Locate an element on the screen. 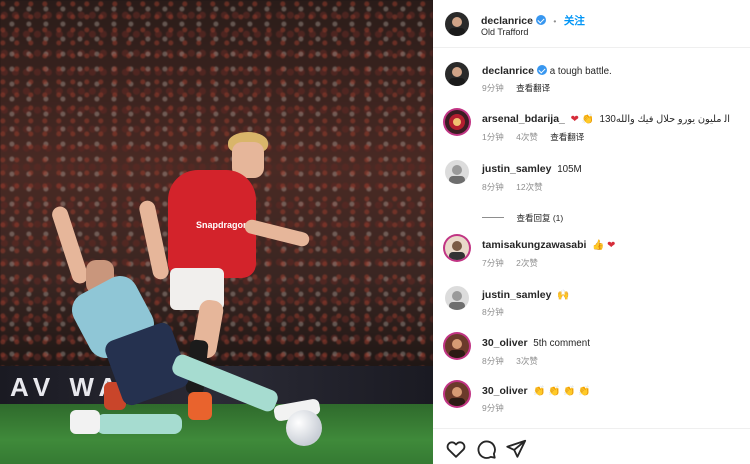  football is located at coordinates (304, 428).